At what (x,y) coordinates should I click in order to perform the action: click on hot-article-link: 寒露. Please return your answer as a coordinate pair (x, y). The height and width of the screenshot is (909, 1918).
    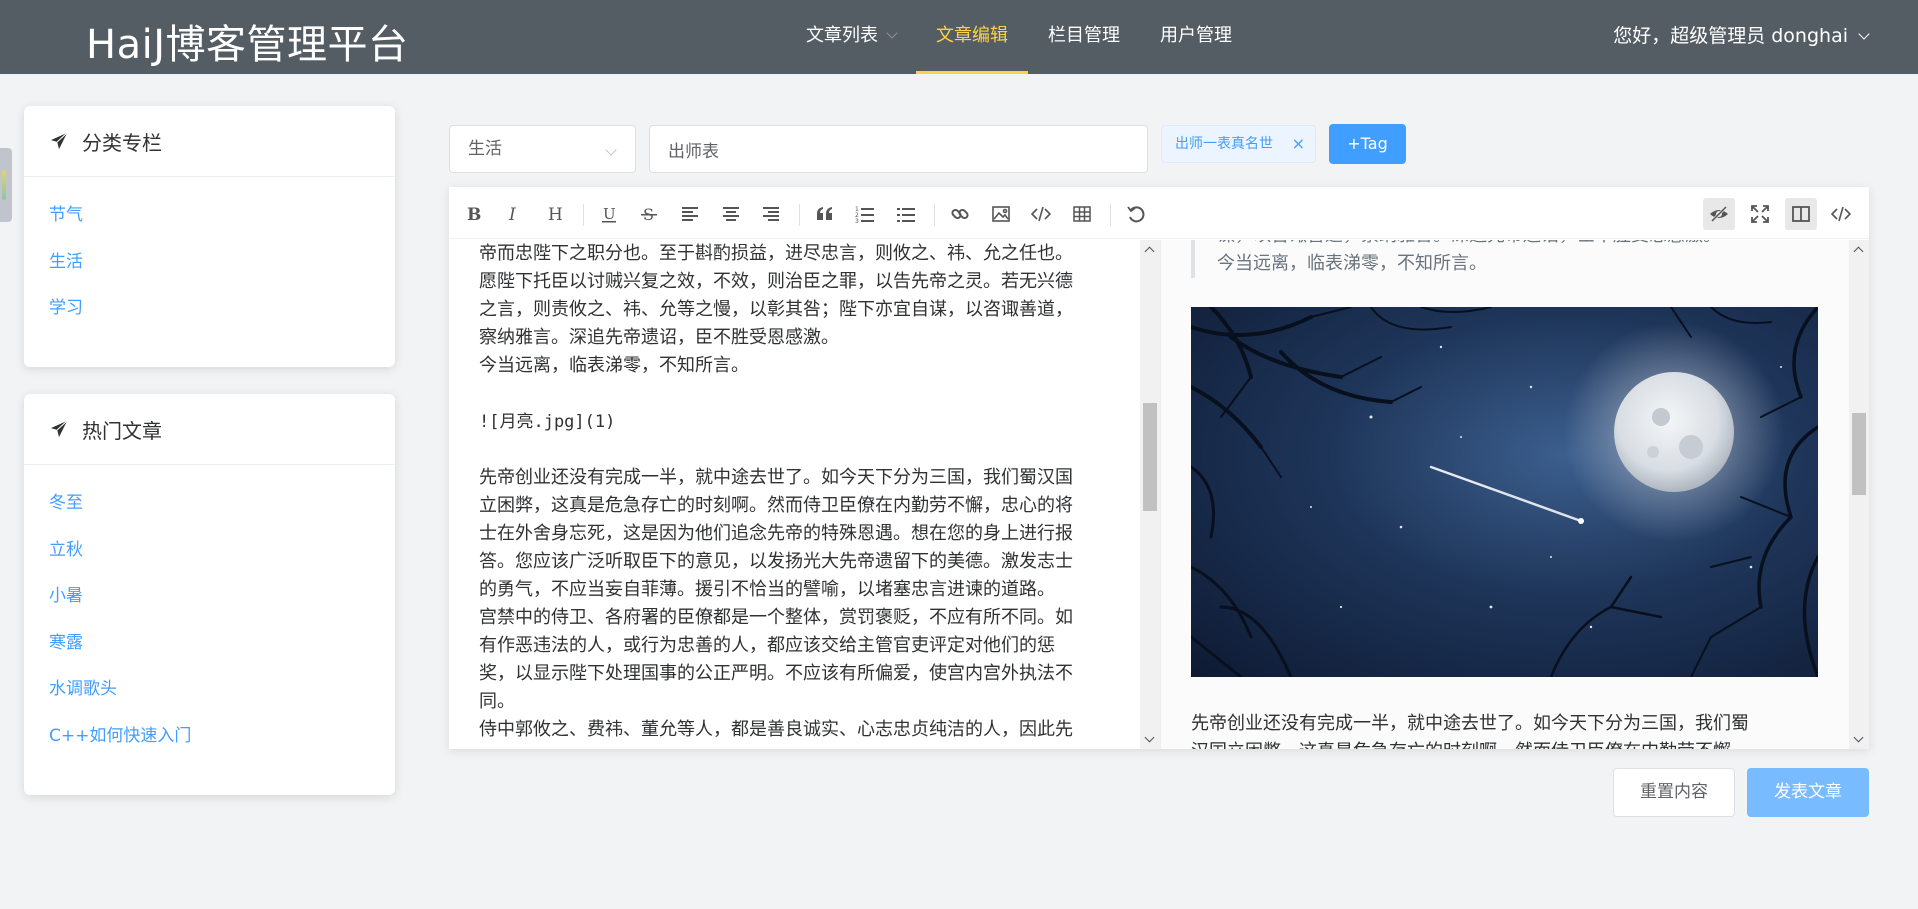
    Looking at the image, I should click on (209, 648).